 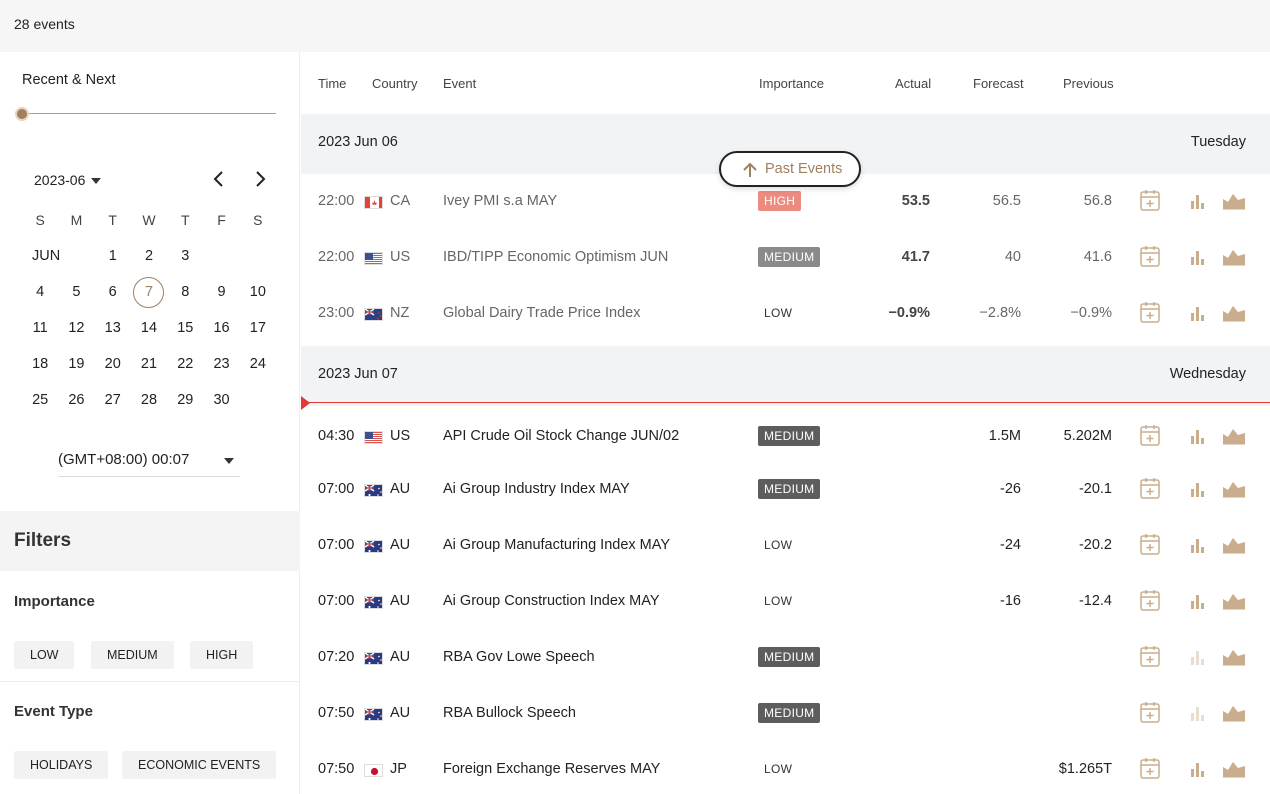 I want to click on table-row: 07:20 AU RBA Gov Lowe Speech MEDIUM, so click(x=785, y=658).